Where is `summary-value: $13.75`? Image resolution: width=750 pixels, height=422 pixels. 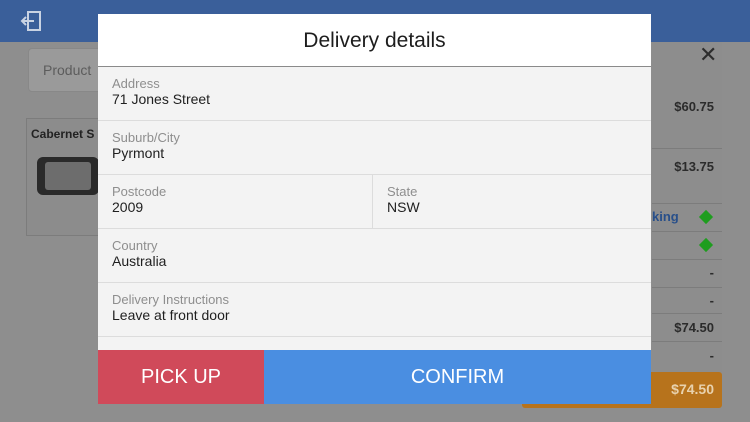
summary-value: $13.75 is located at coordinates (694, 166).